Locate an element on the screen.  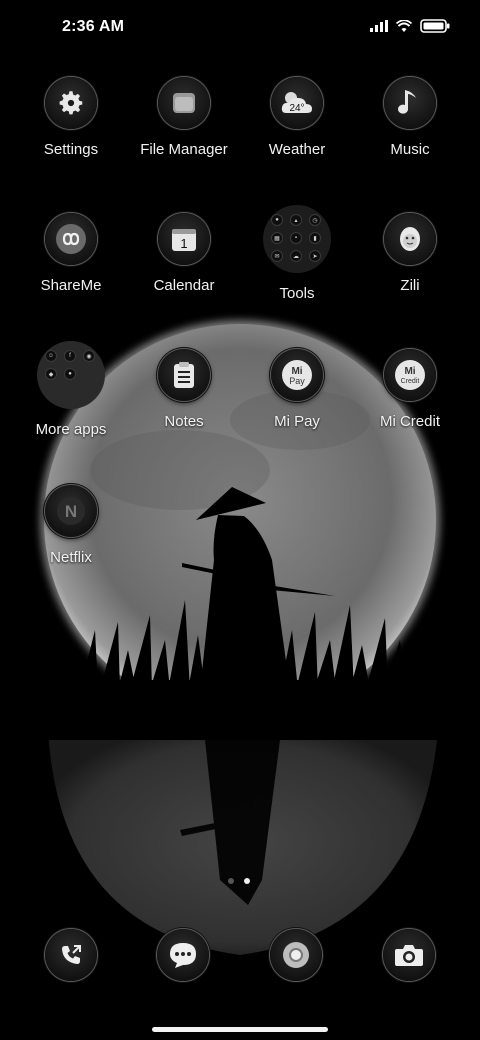
app-file-manager: File Manager is located at coordinates (184, 117).